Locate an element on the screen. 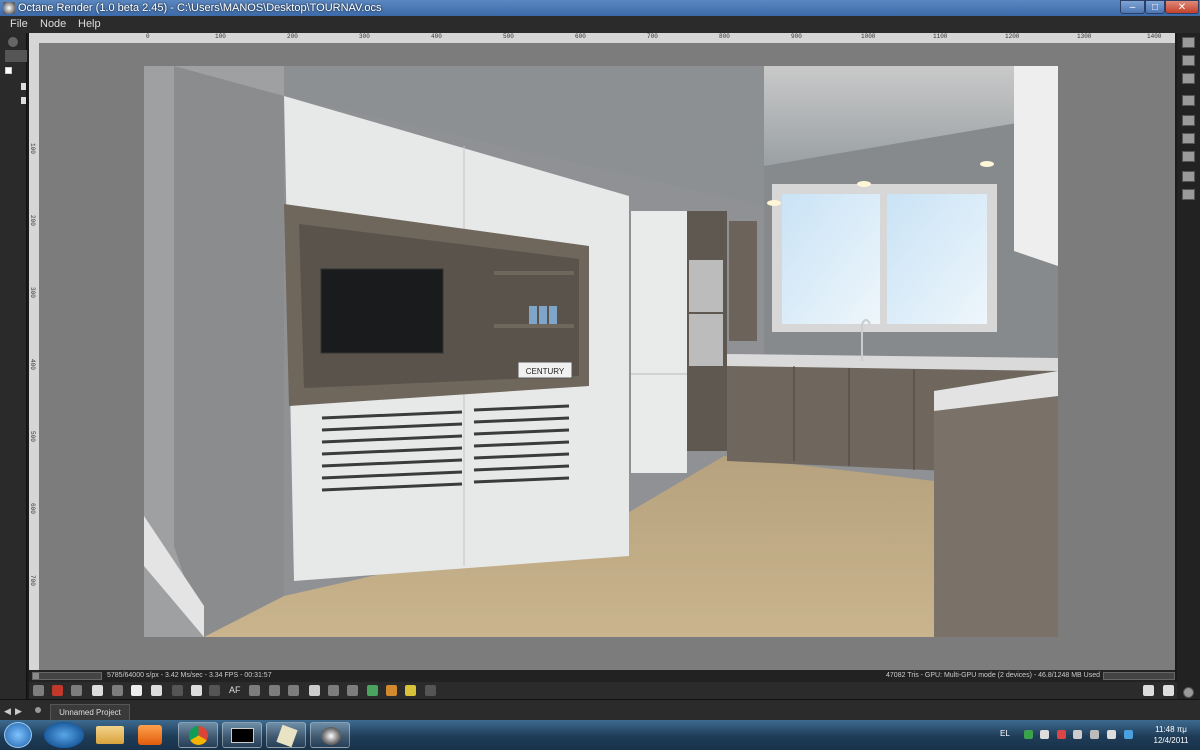  right-tool-panel is located at coordinates (1188, 369).